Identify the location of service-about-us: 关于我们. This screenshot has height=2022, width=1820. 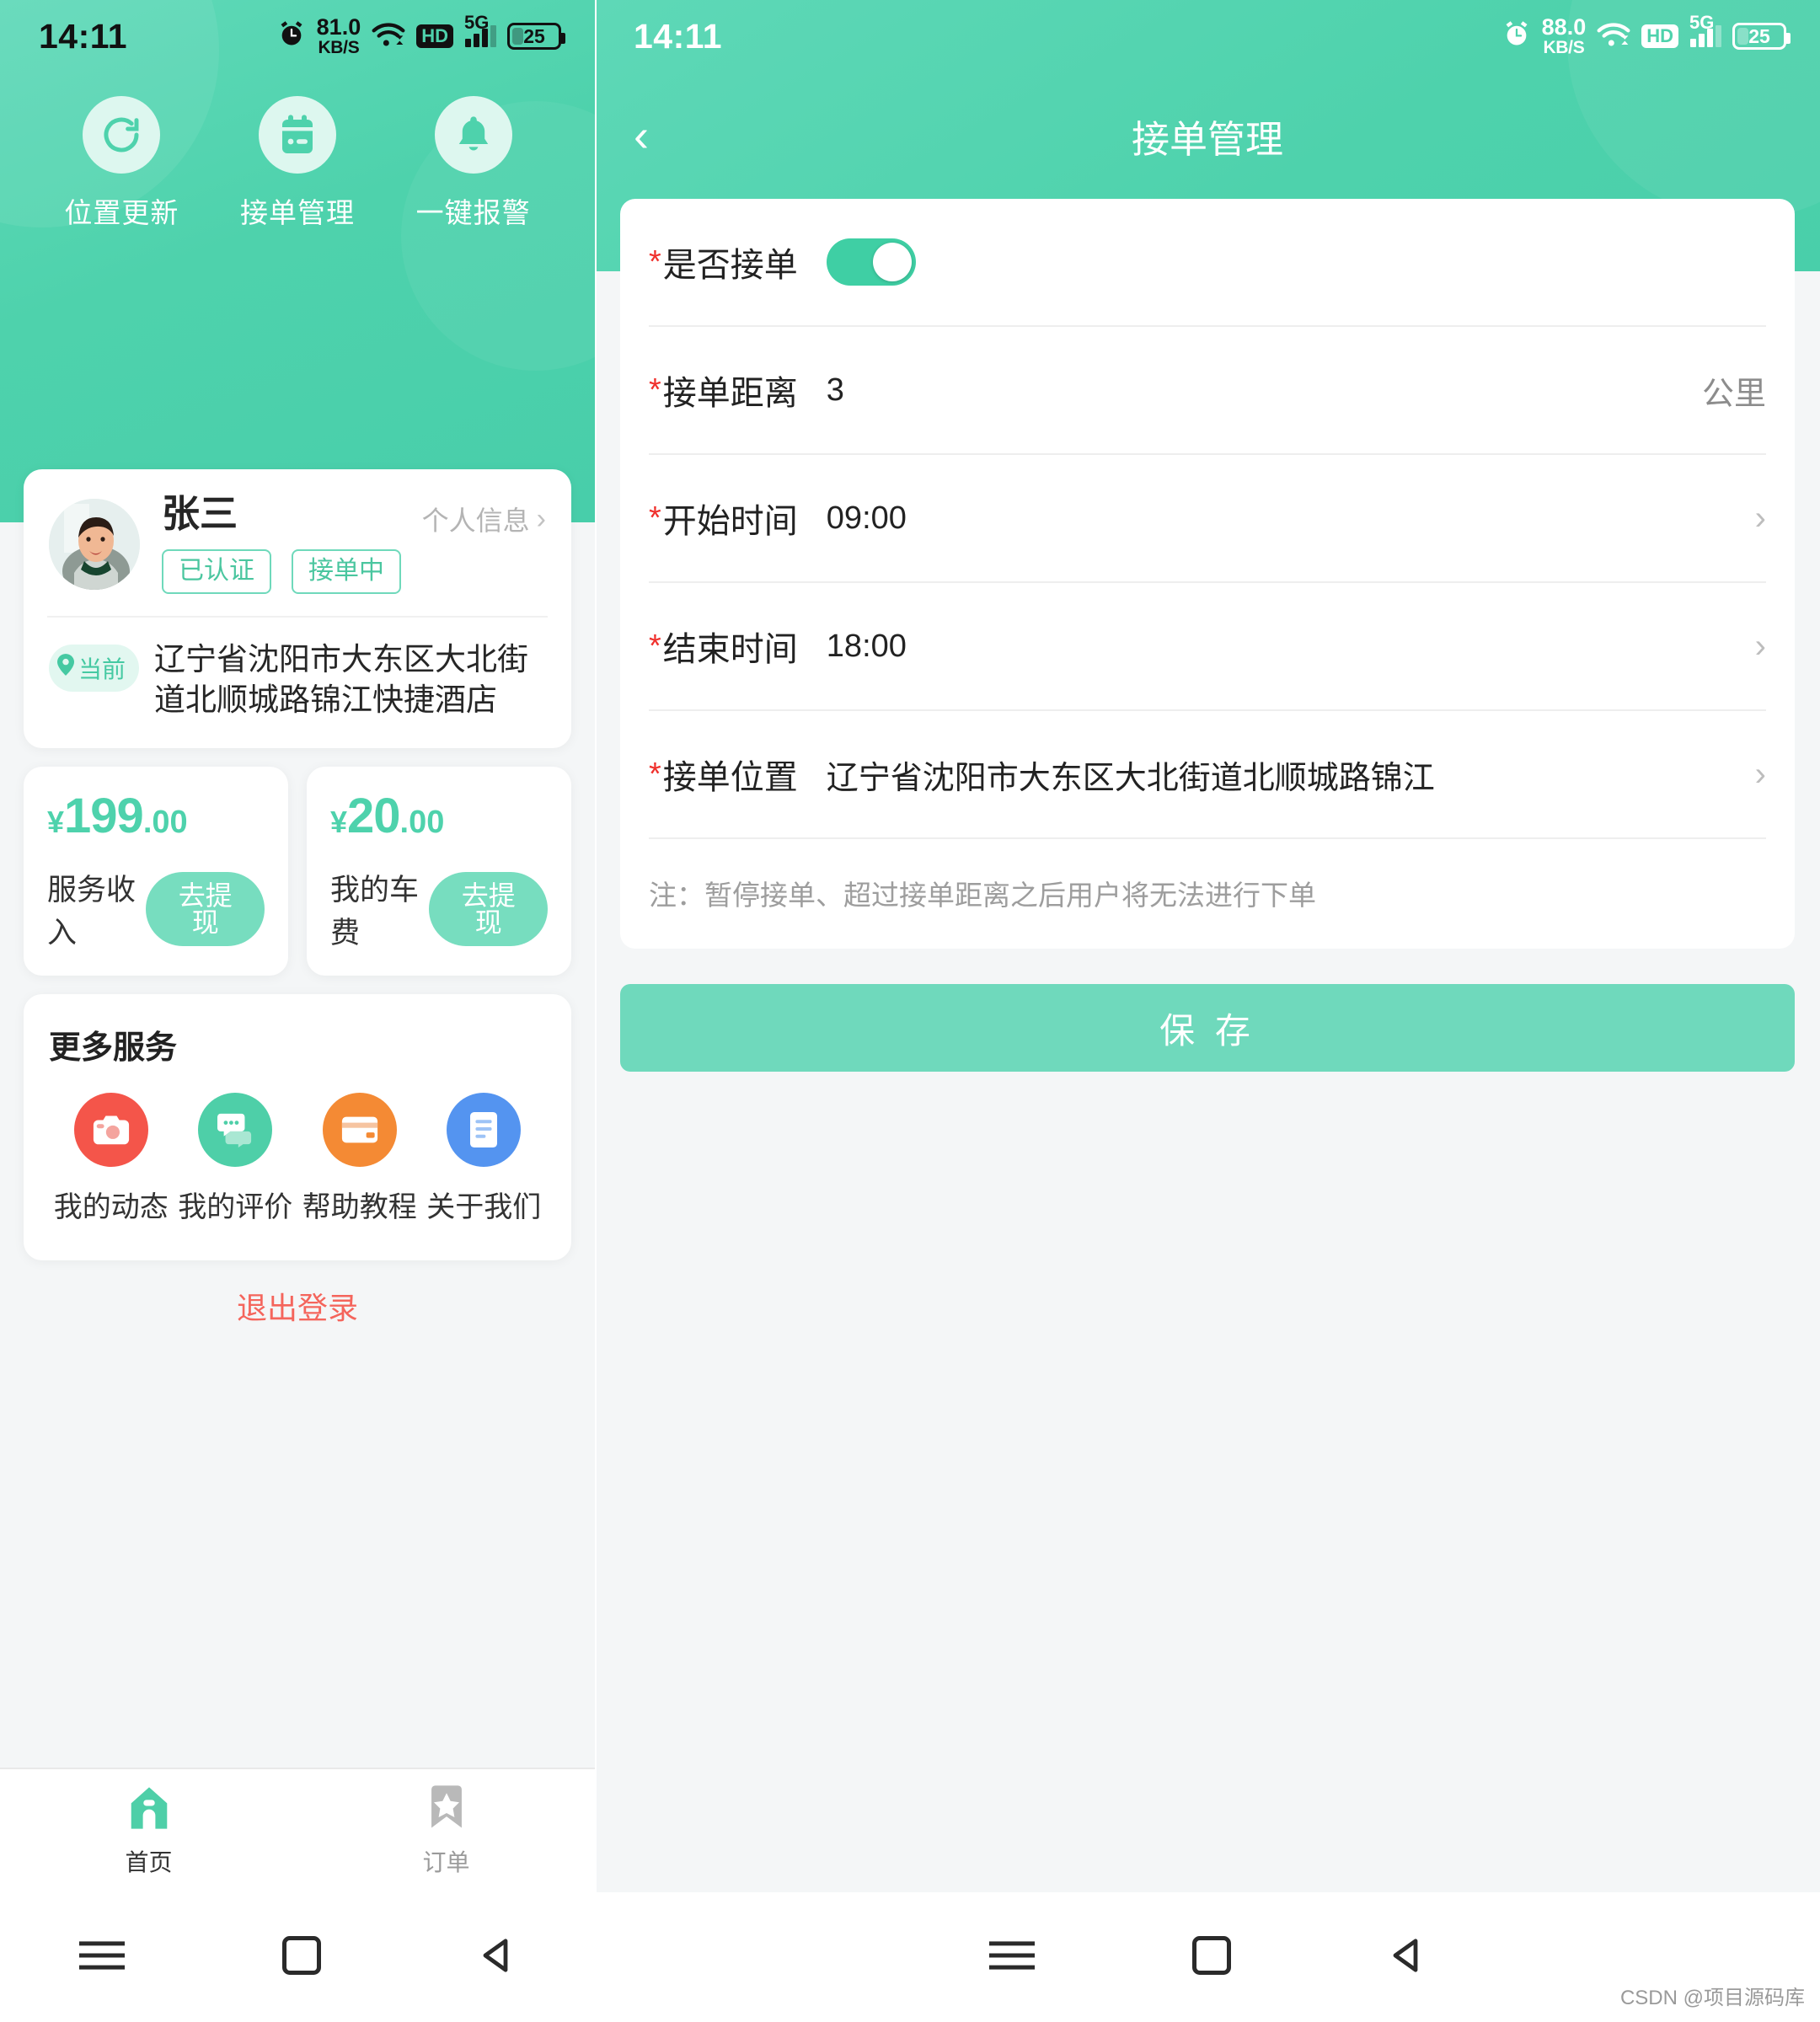
(484, 1159).